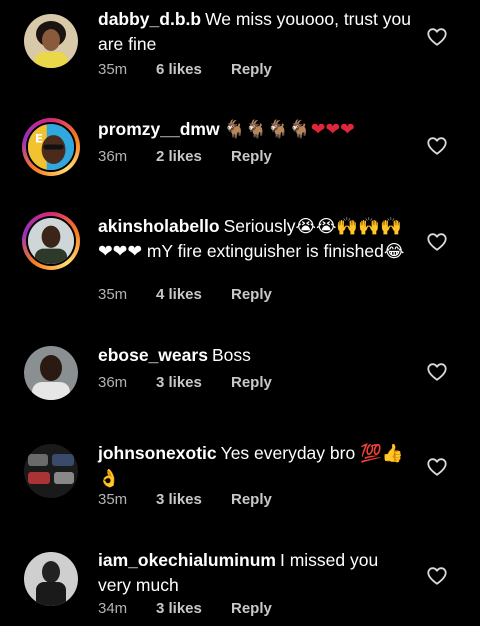 Image resolution: width=480 pixels, height=626 pixels. What do you see at coordinates (153, 355) in the screenshot?
I see `comment-username: ebose_wears` at bounding box center [153, 355].